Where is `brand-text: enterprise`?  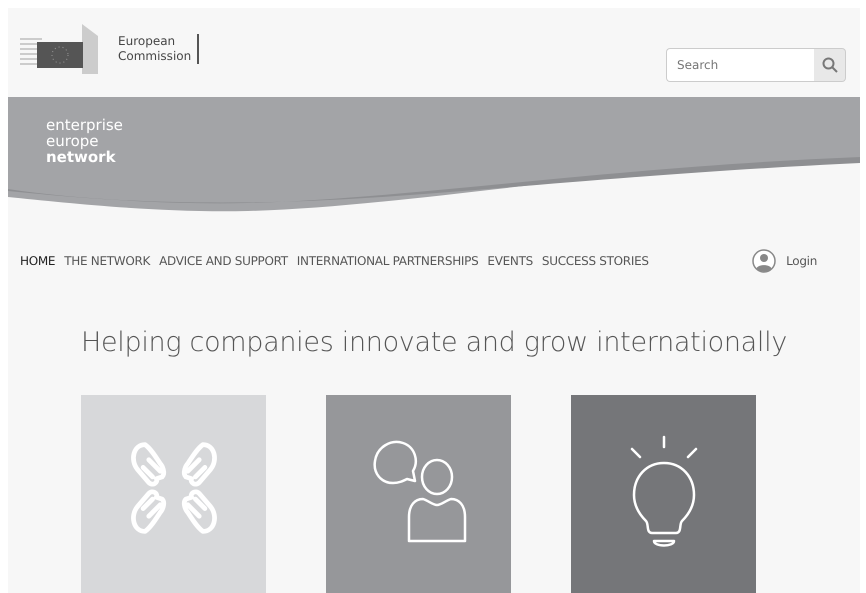 brand-text: enterprise is located at coordinates (85, 125).